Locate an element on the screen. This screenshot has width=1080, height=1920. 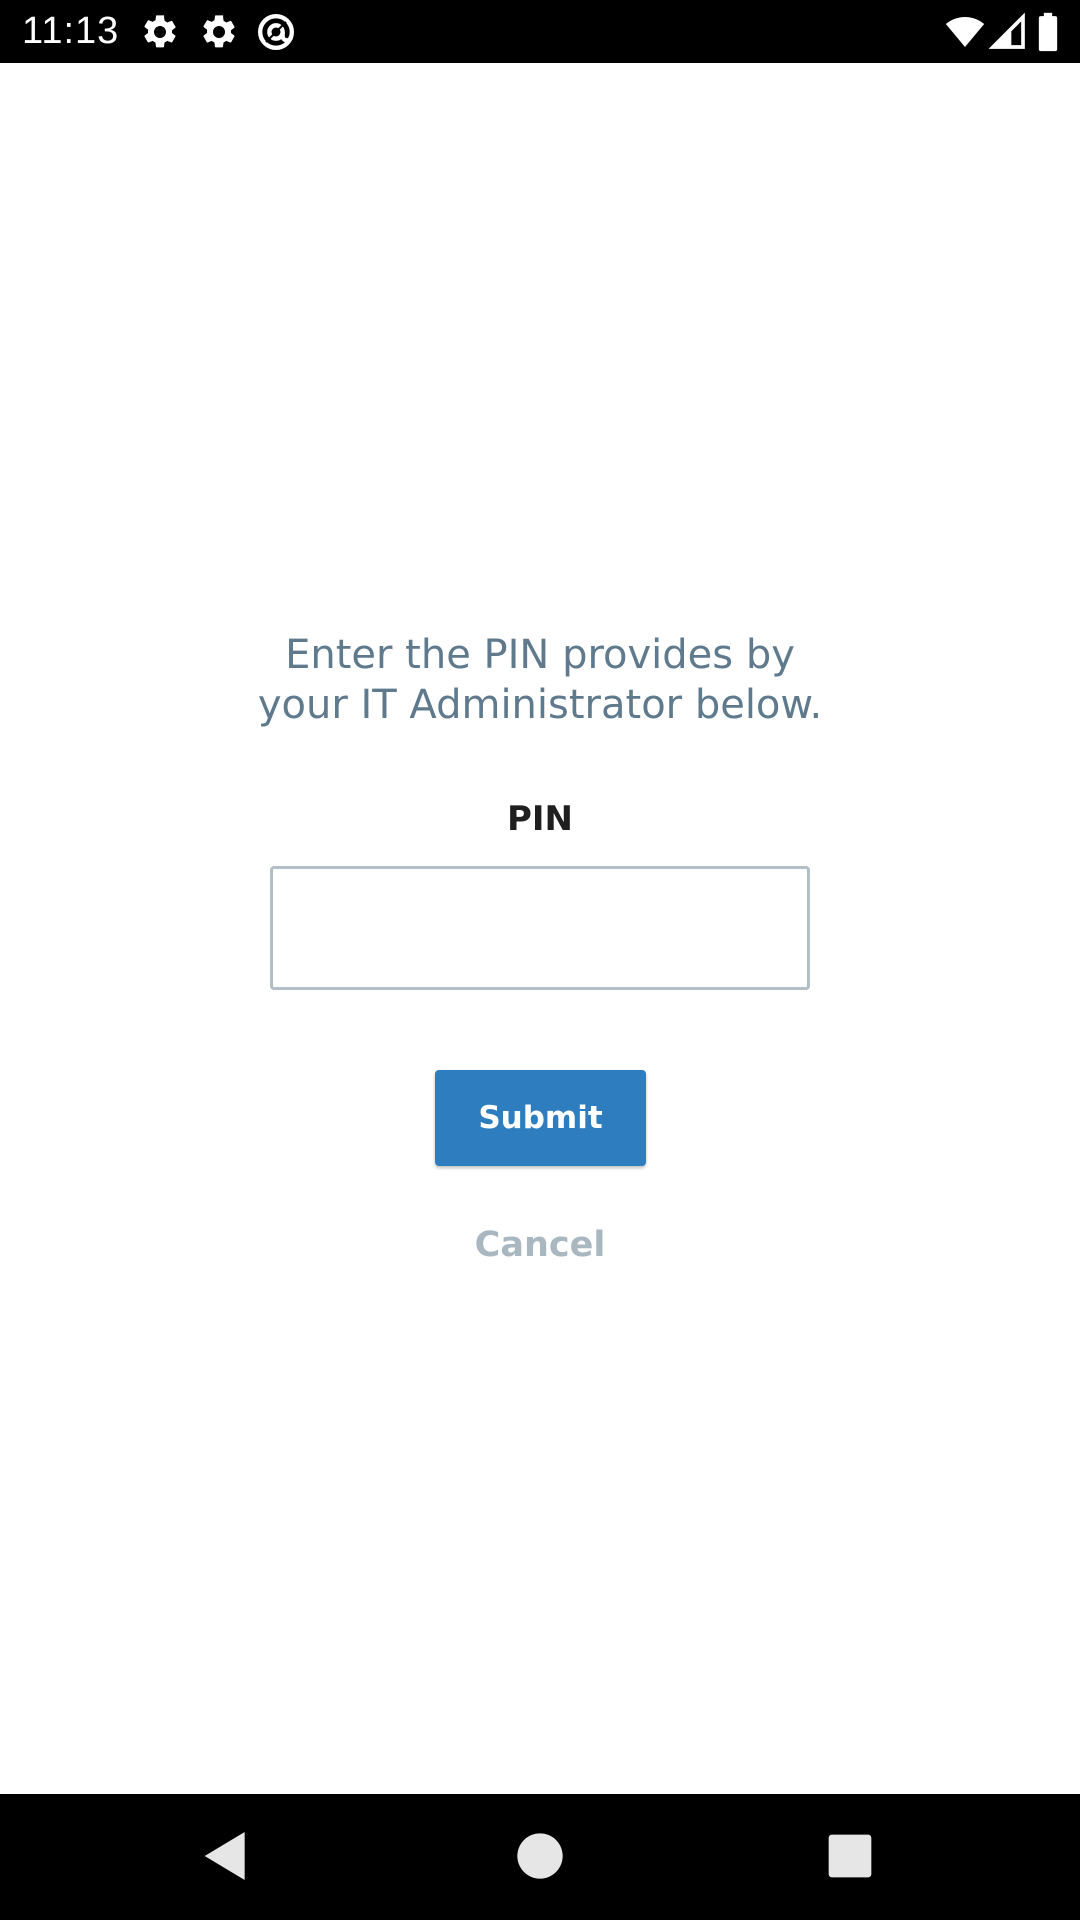
cancel-button: Cancel is located at coordinates (540, 1245).